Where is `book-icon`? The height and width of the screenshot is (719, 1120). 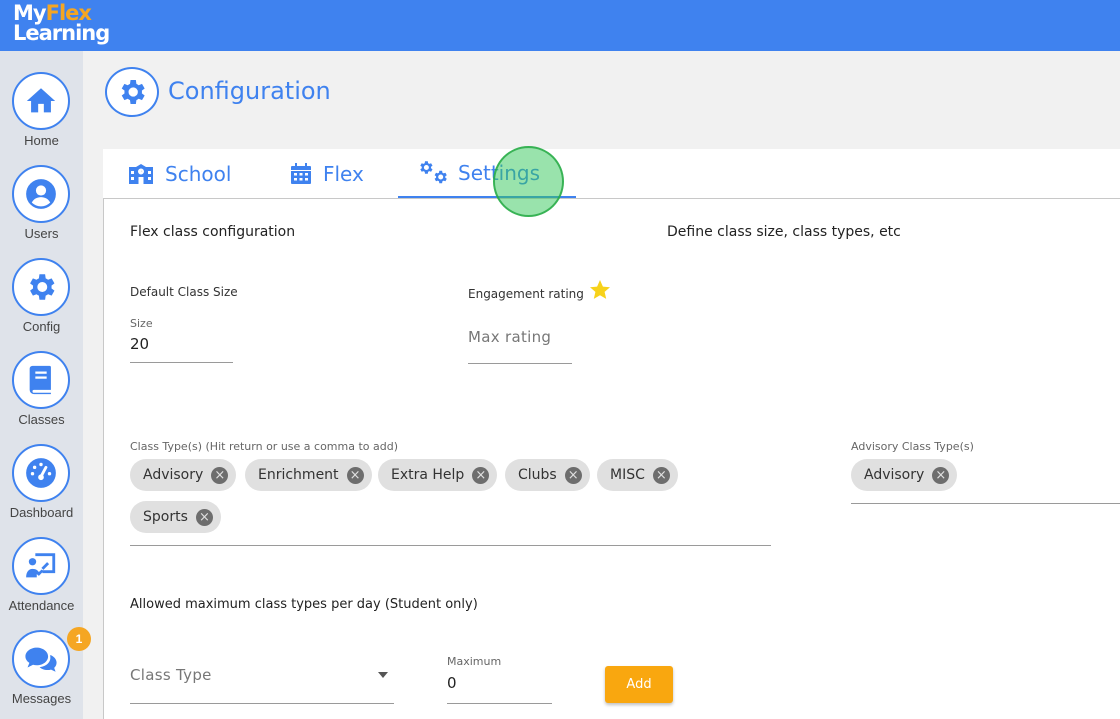
book-icon is located at coordinates (40, 380).